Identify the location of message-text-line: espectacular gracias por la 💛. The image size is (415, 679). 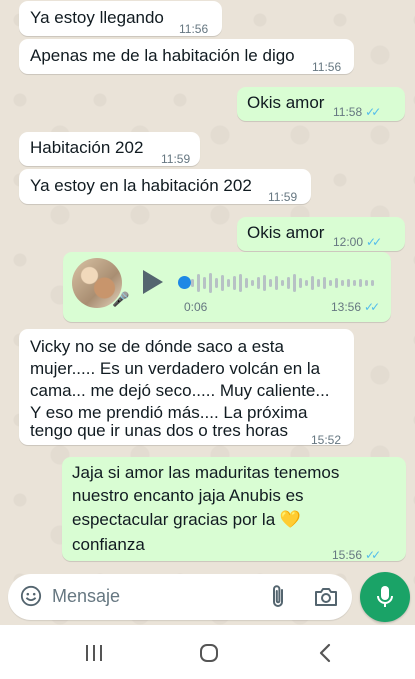
(186, 520).